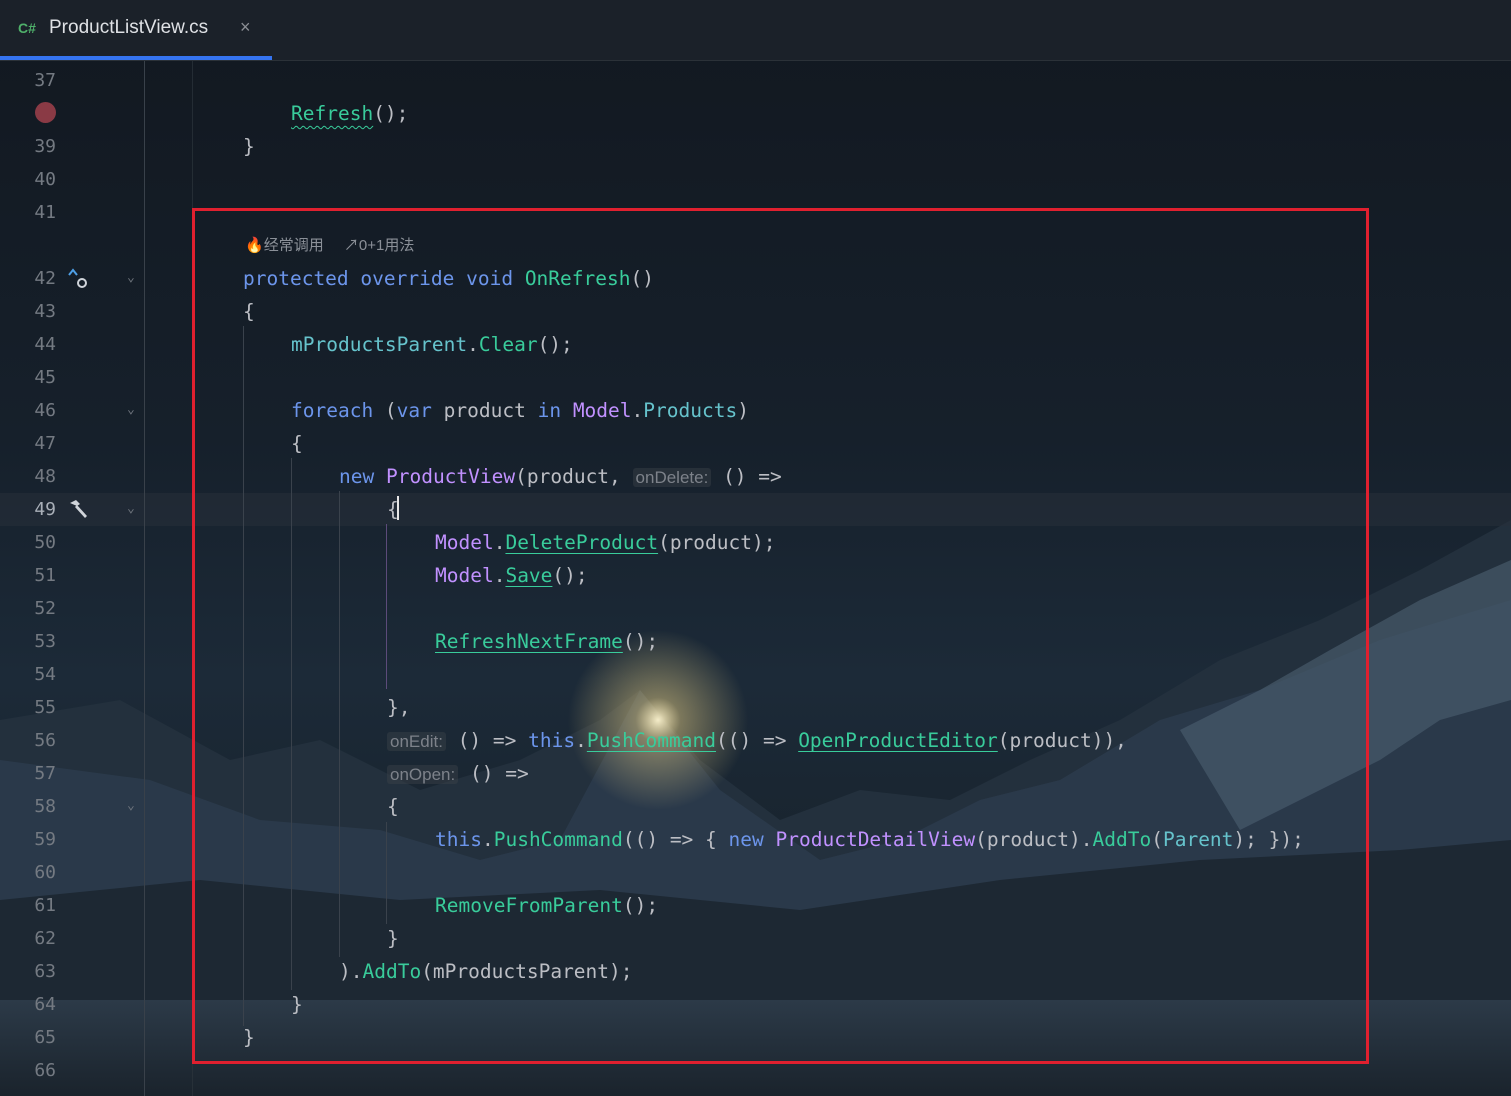  I want to click on code-line-42: protected override void OnRefresh(), so click(448, 278).